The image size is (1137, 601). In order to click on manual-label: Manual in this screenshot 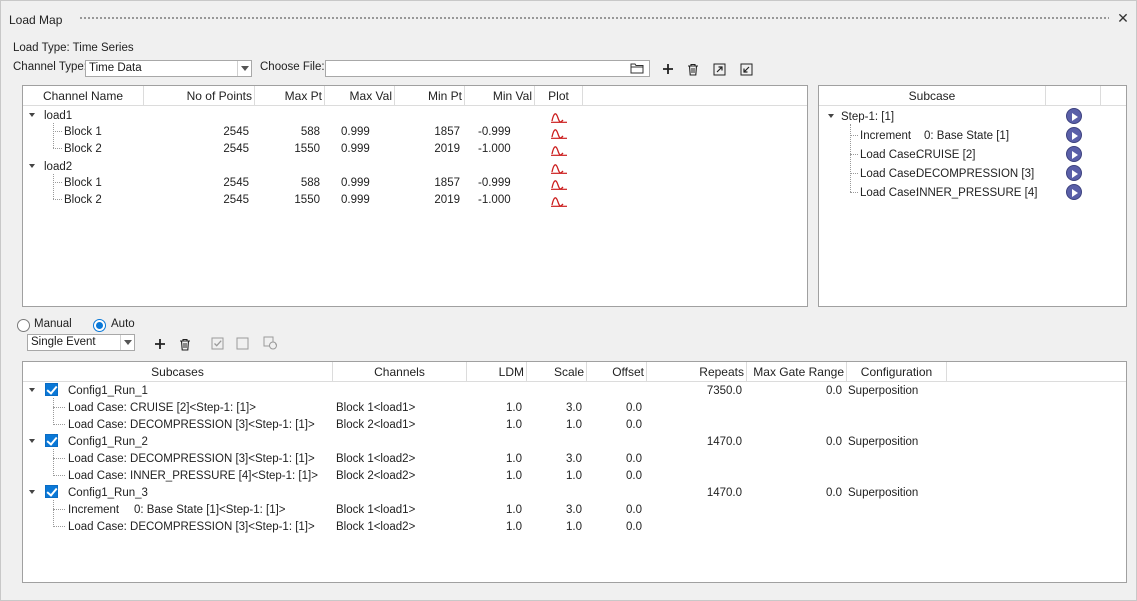, I will do `click(53, 324)`.